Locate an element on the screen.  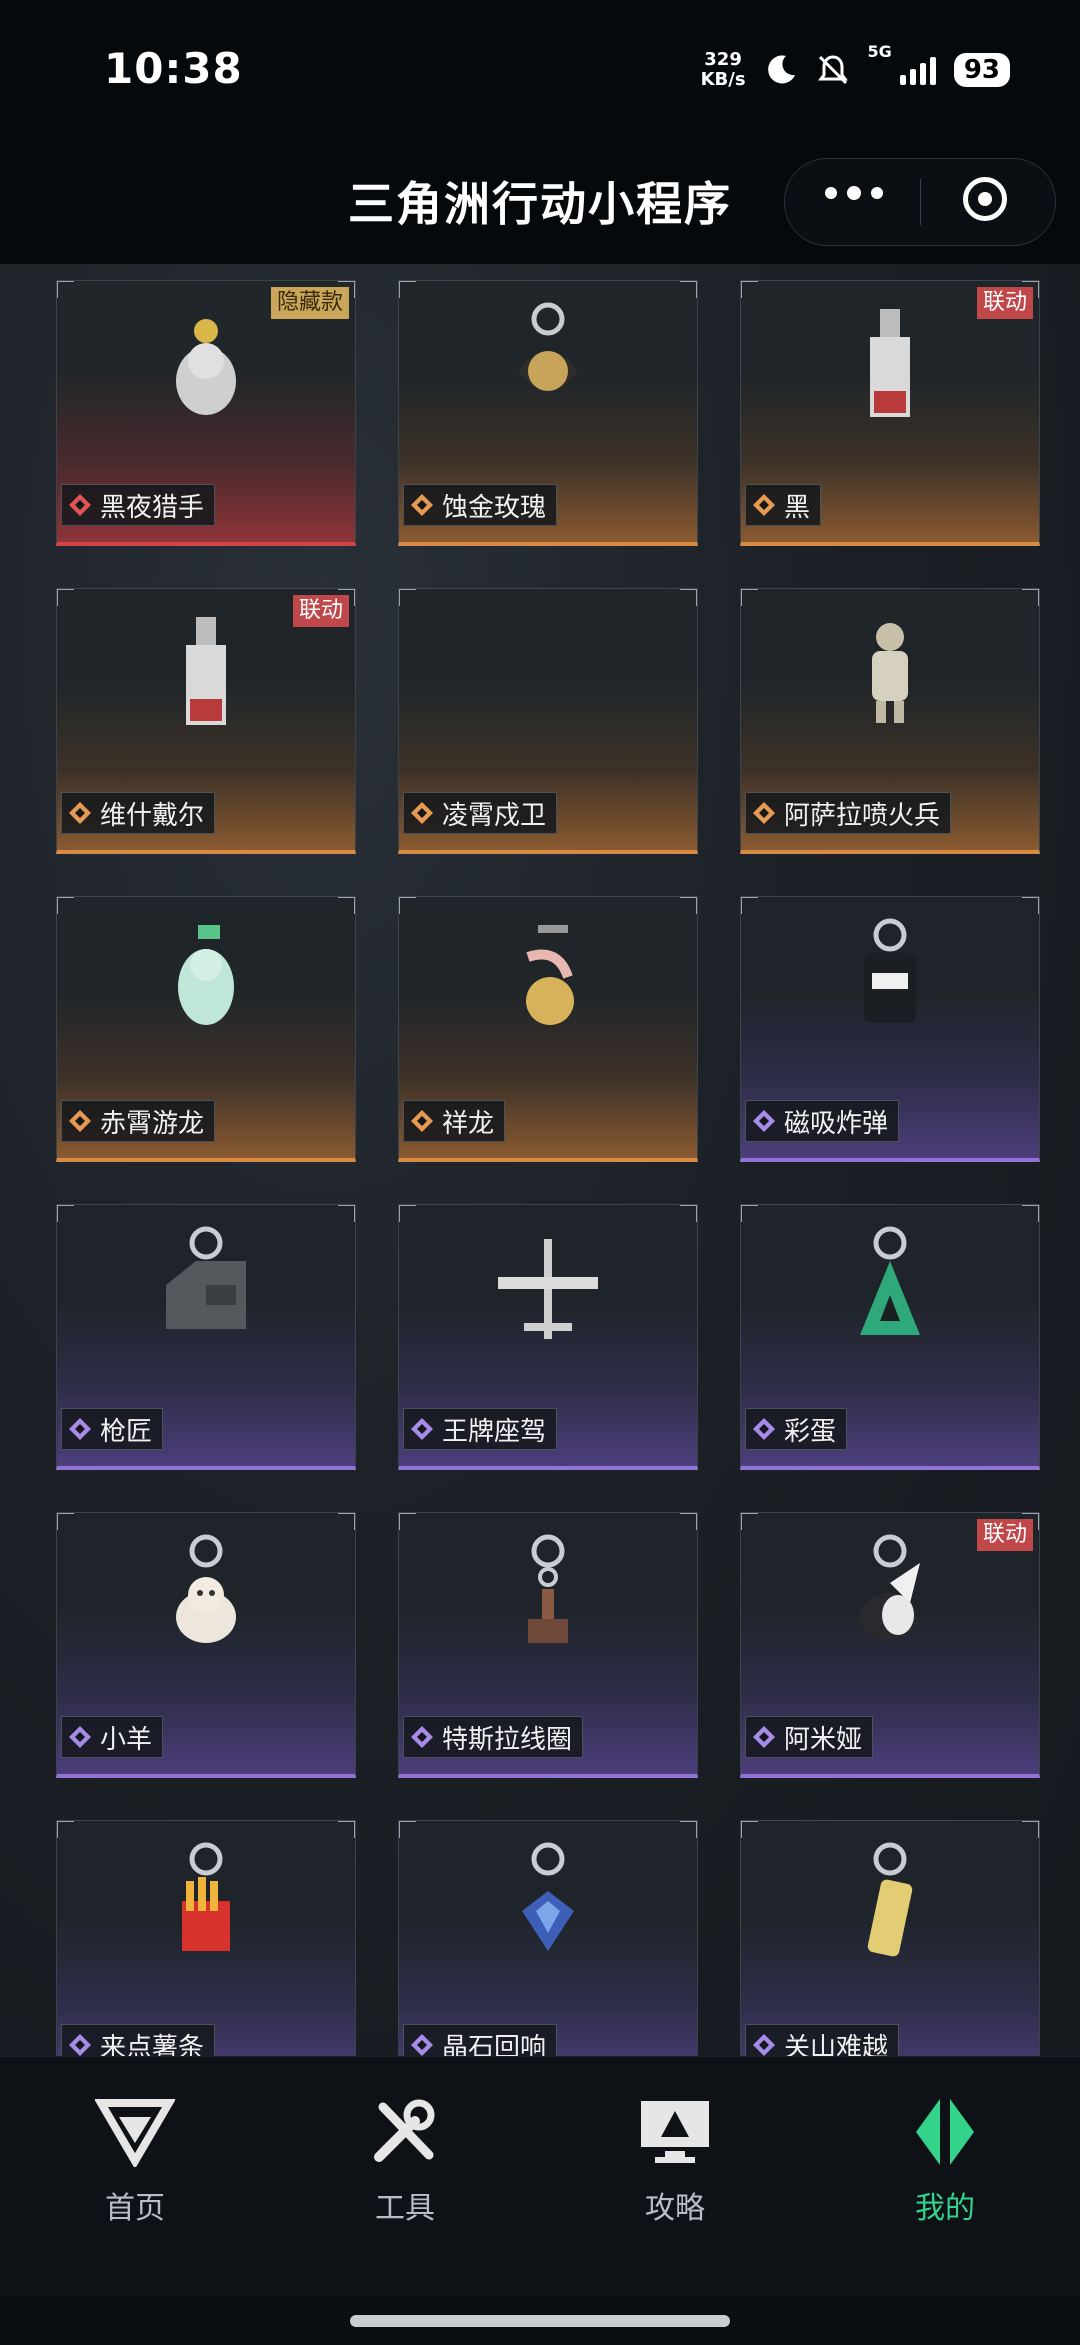
charm-card: 蚀金玫瑰 is located at coordinates (548, 413).